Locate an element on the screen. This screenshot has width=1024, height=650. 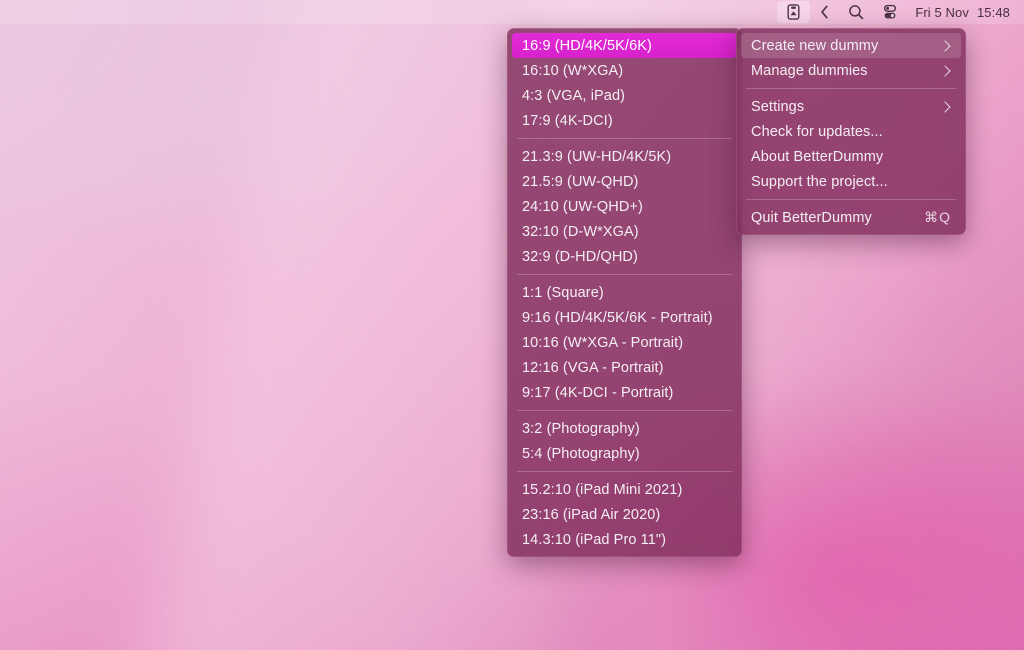
aspect-ratio-menu-item: 21.3:9 (UW-HD/4K/5K) is located at coordinates (624, 156).